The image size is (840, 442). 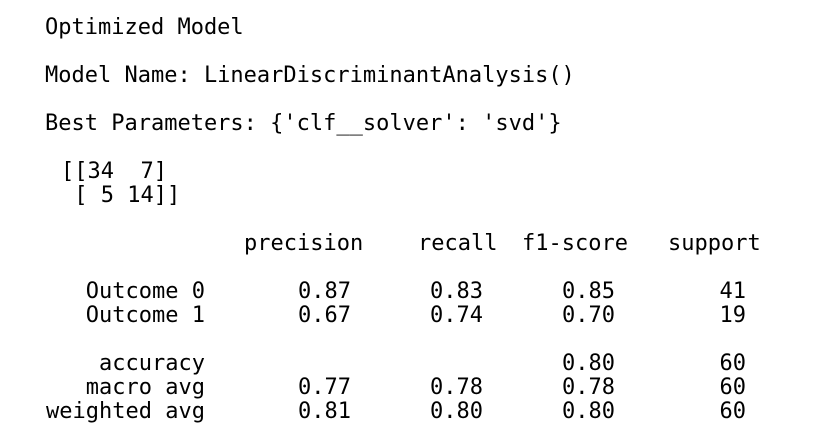 What do you see at coordinates (733, 291) in the screenshot?
I see `row-support-outcome-0: 41` at bounding box center [733, 291].